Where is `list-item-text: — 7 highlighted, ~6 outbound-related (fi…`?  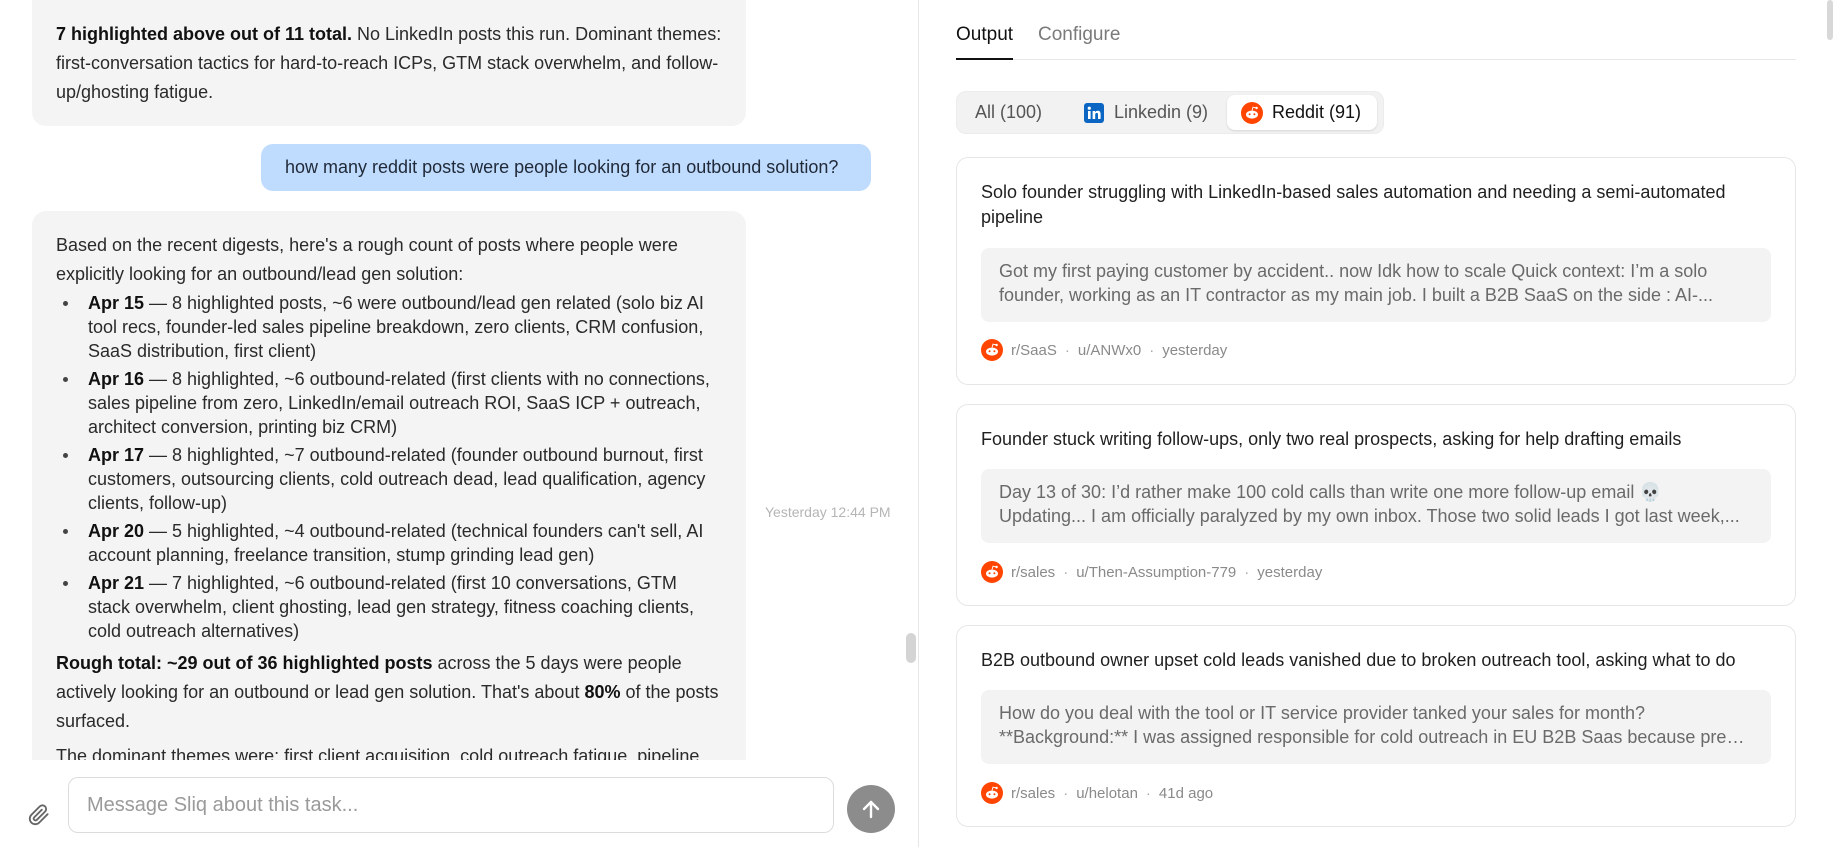
list-item-text: — 7 highlighted, ~6 outbound-related (fi… is located at coordinates (391, 607).